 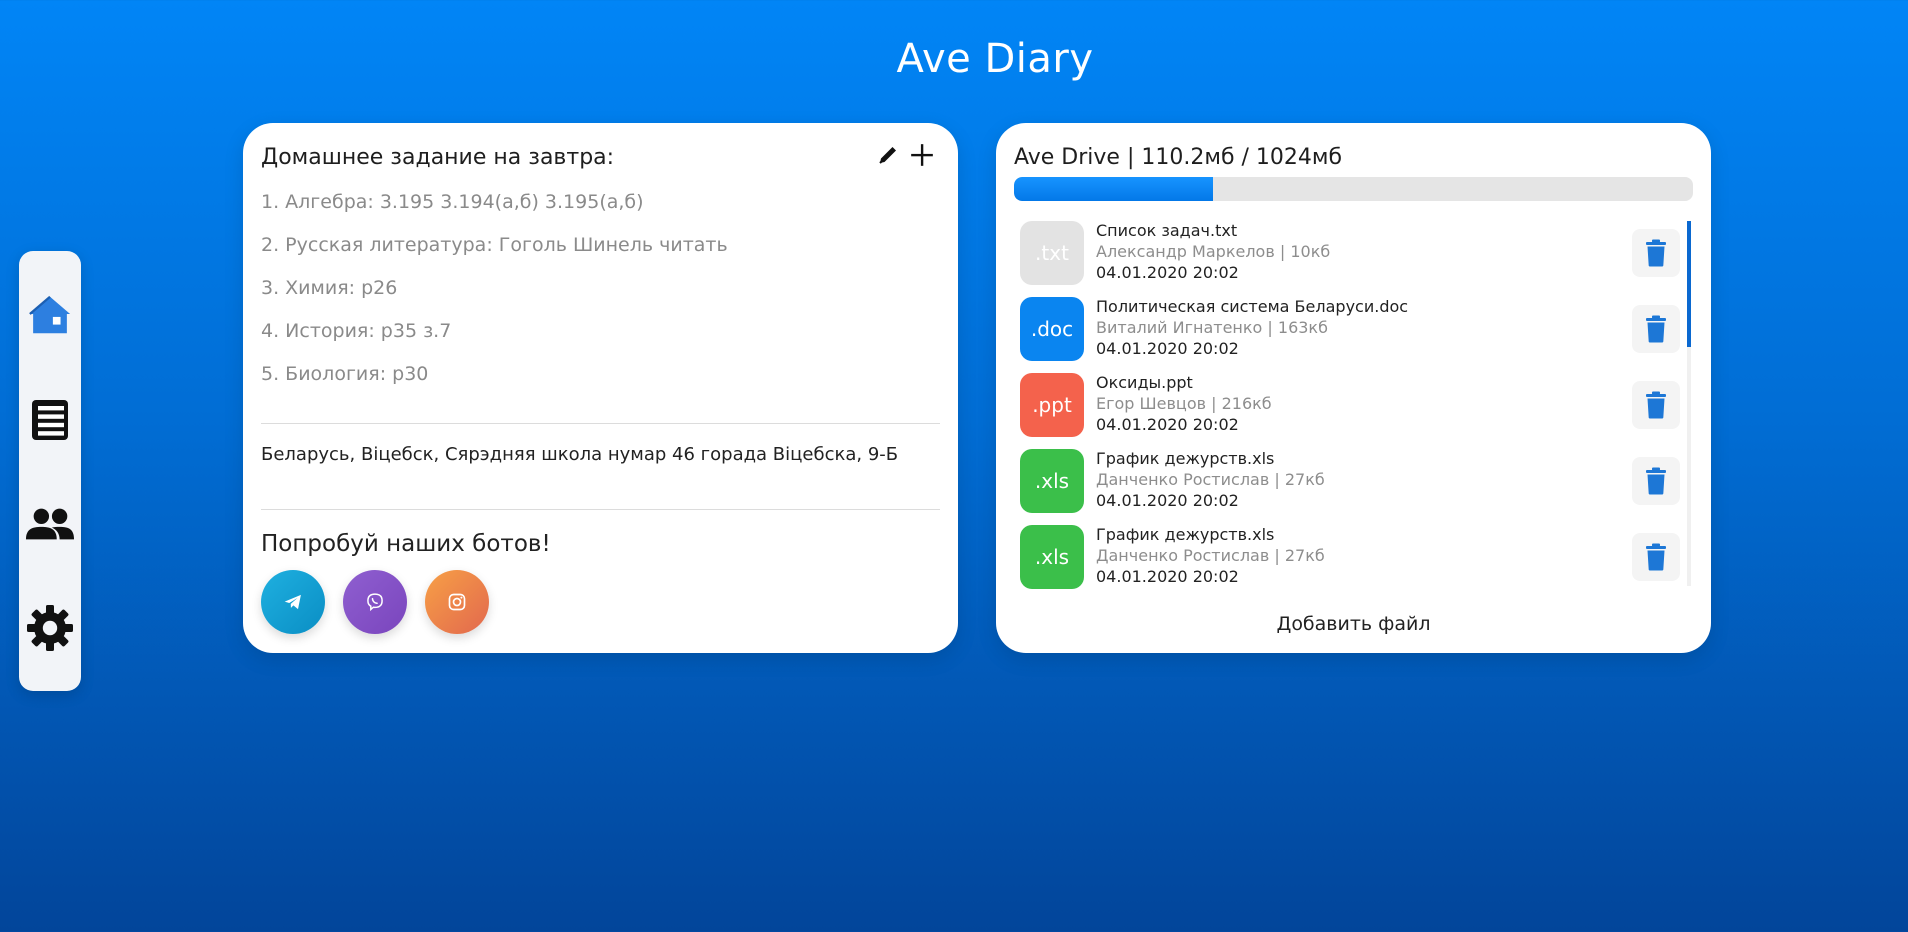 I want to click on telegram-bot-button, so click(x=293, y=602).